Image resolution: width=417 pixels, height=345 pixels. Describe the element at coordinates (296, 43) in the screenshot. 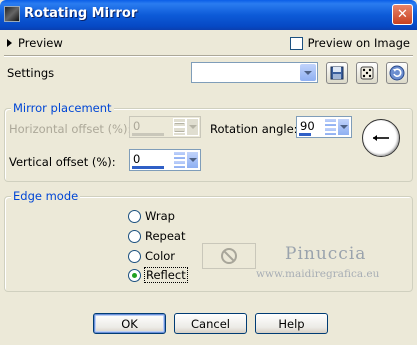

I see `preview-on-image-checkbox` at that location.